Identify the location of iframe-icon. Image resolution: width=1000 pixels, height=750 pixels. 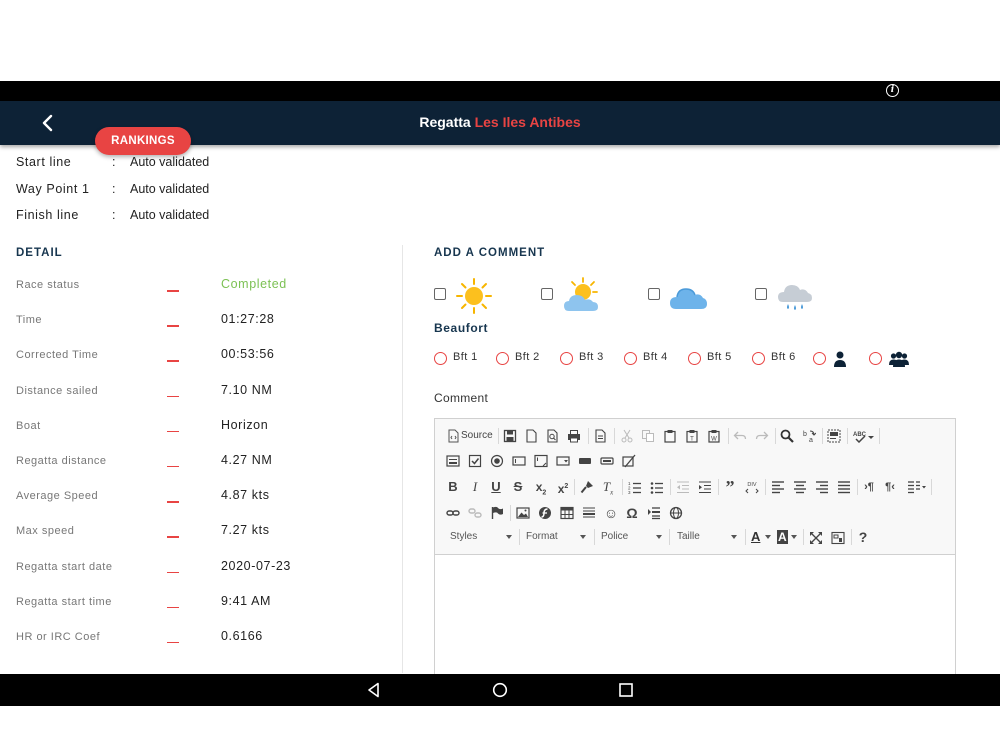
(676, 513).